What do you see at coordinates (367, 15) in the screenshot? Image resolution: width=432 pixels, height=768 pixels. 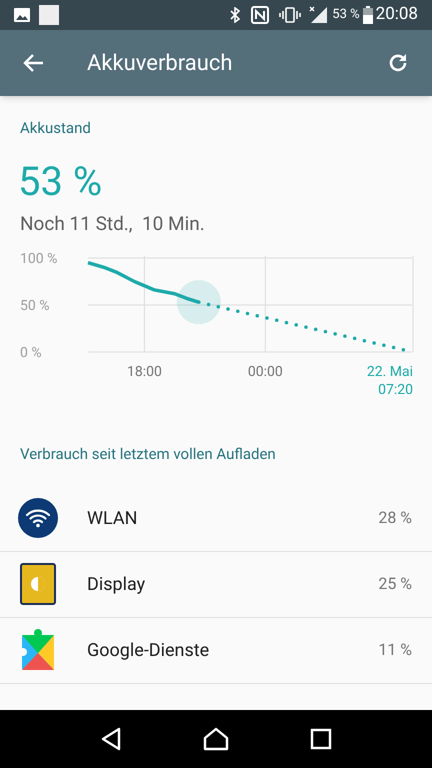 I see `battery-icon` at bounding box center [367, 15].